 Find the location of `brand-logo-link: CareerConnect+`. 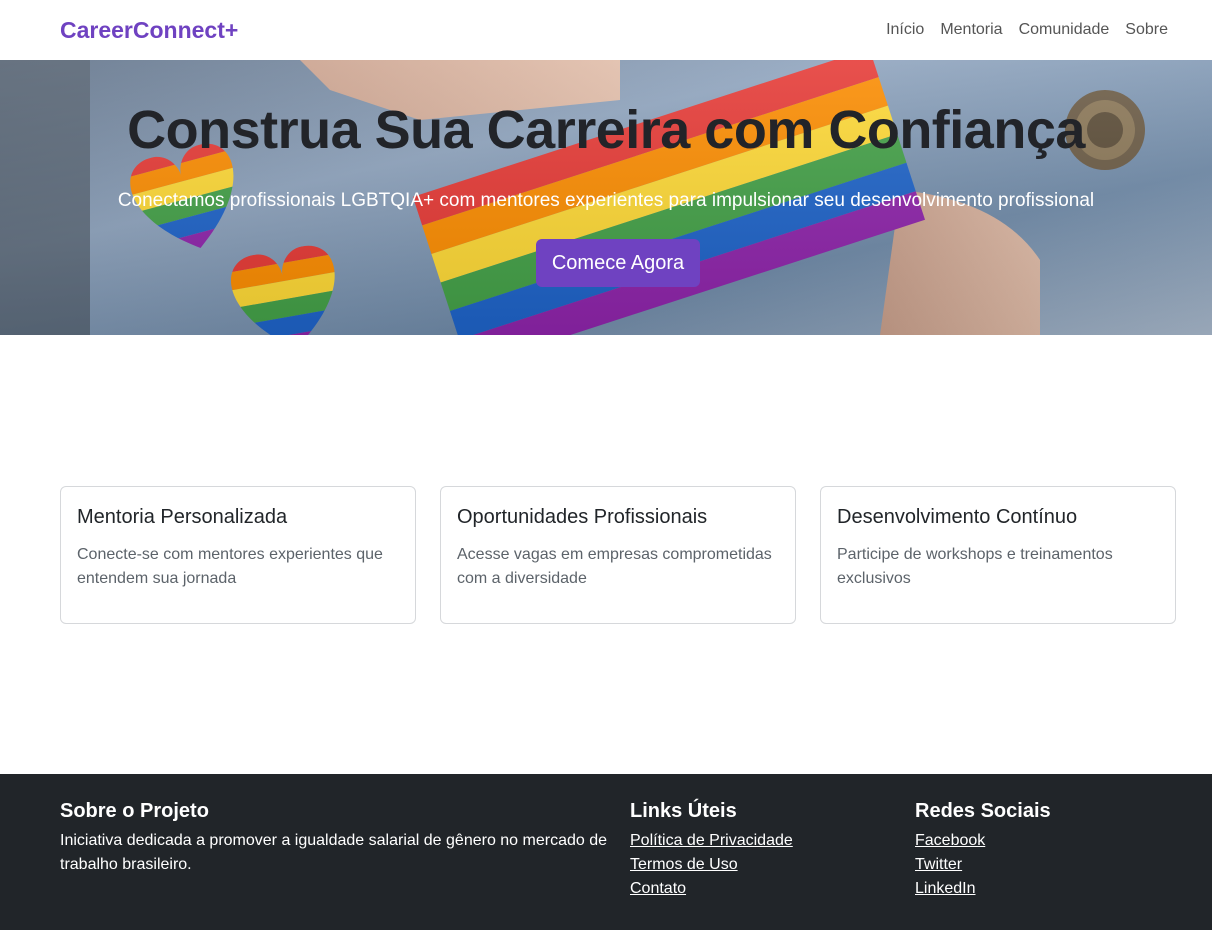

brand-logo-link: CareerConnect+ is located at coordinates (149, 30).